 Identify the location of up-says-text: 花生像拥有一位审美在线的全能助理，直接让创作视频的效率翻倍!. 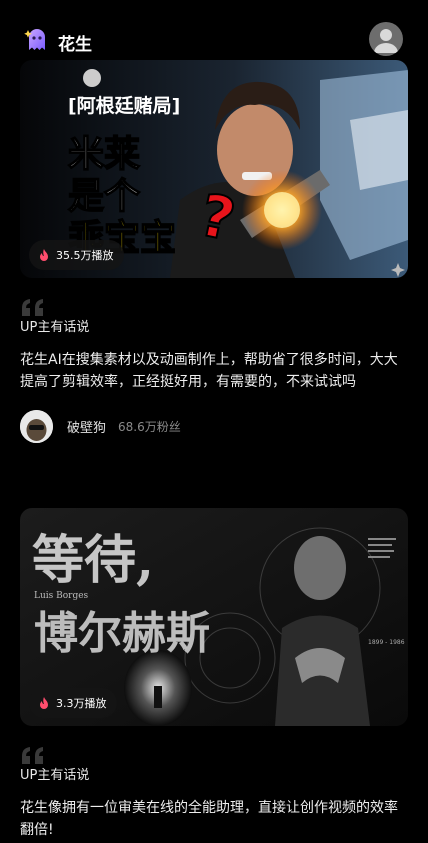
(209, 819).